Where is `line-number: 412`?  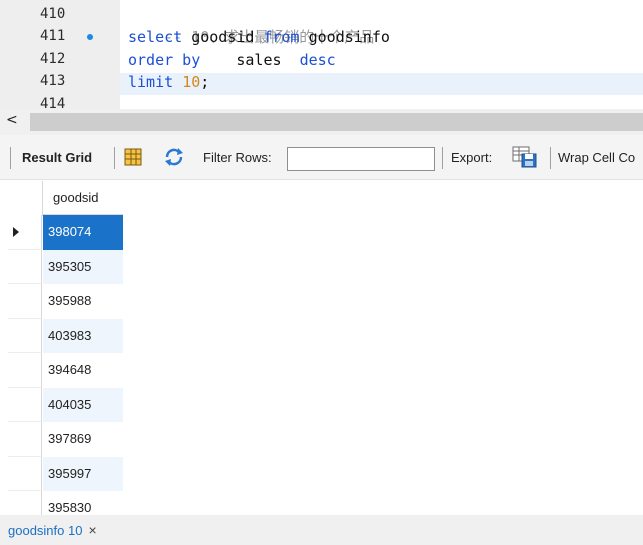
line-number: 412 is located at coordinates (60, 60).